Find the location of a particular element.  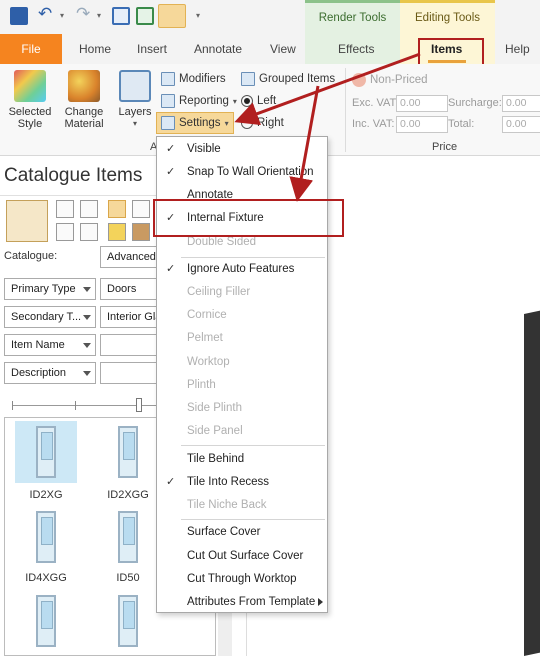

undo-icon: ↶ is located at coordinates (47, 13).